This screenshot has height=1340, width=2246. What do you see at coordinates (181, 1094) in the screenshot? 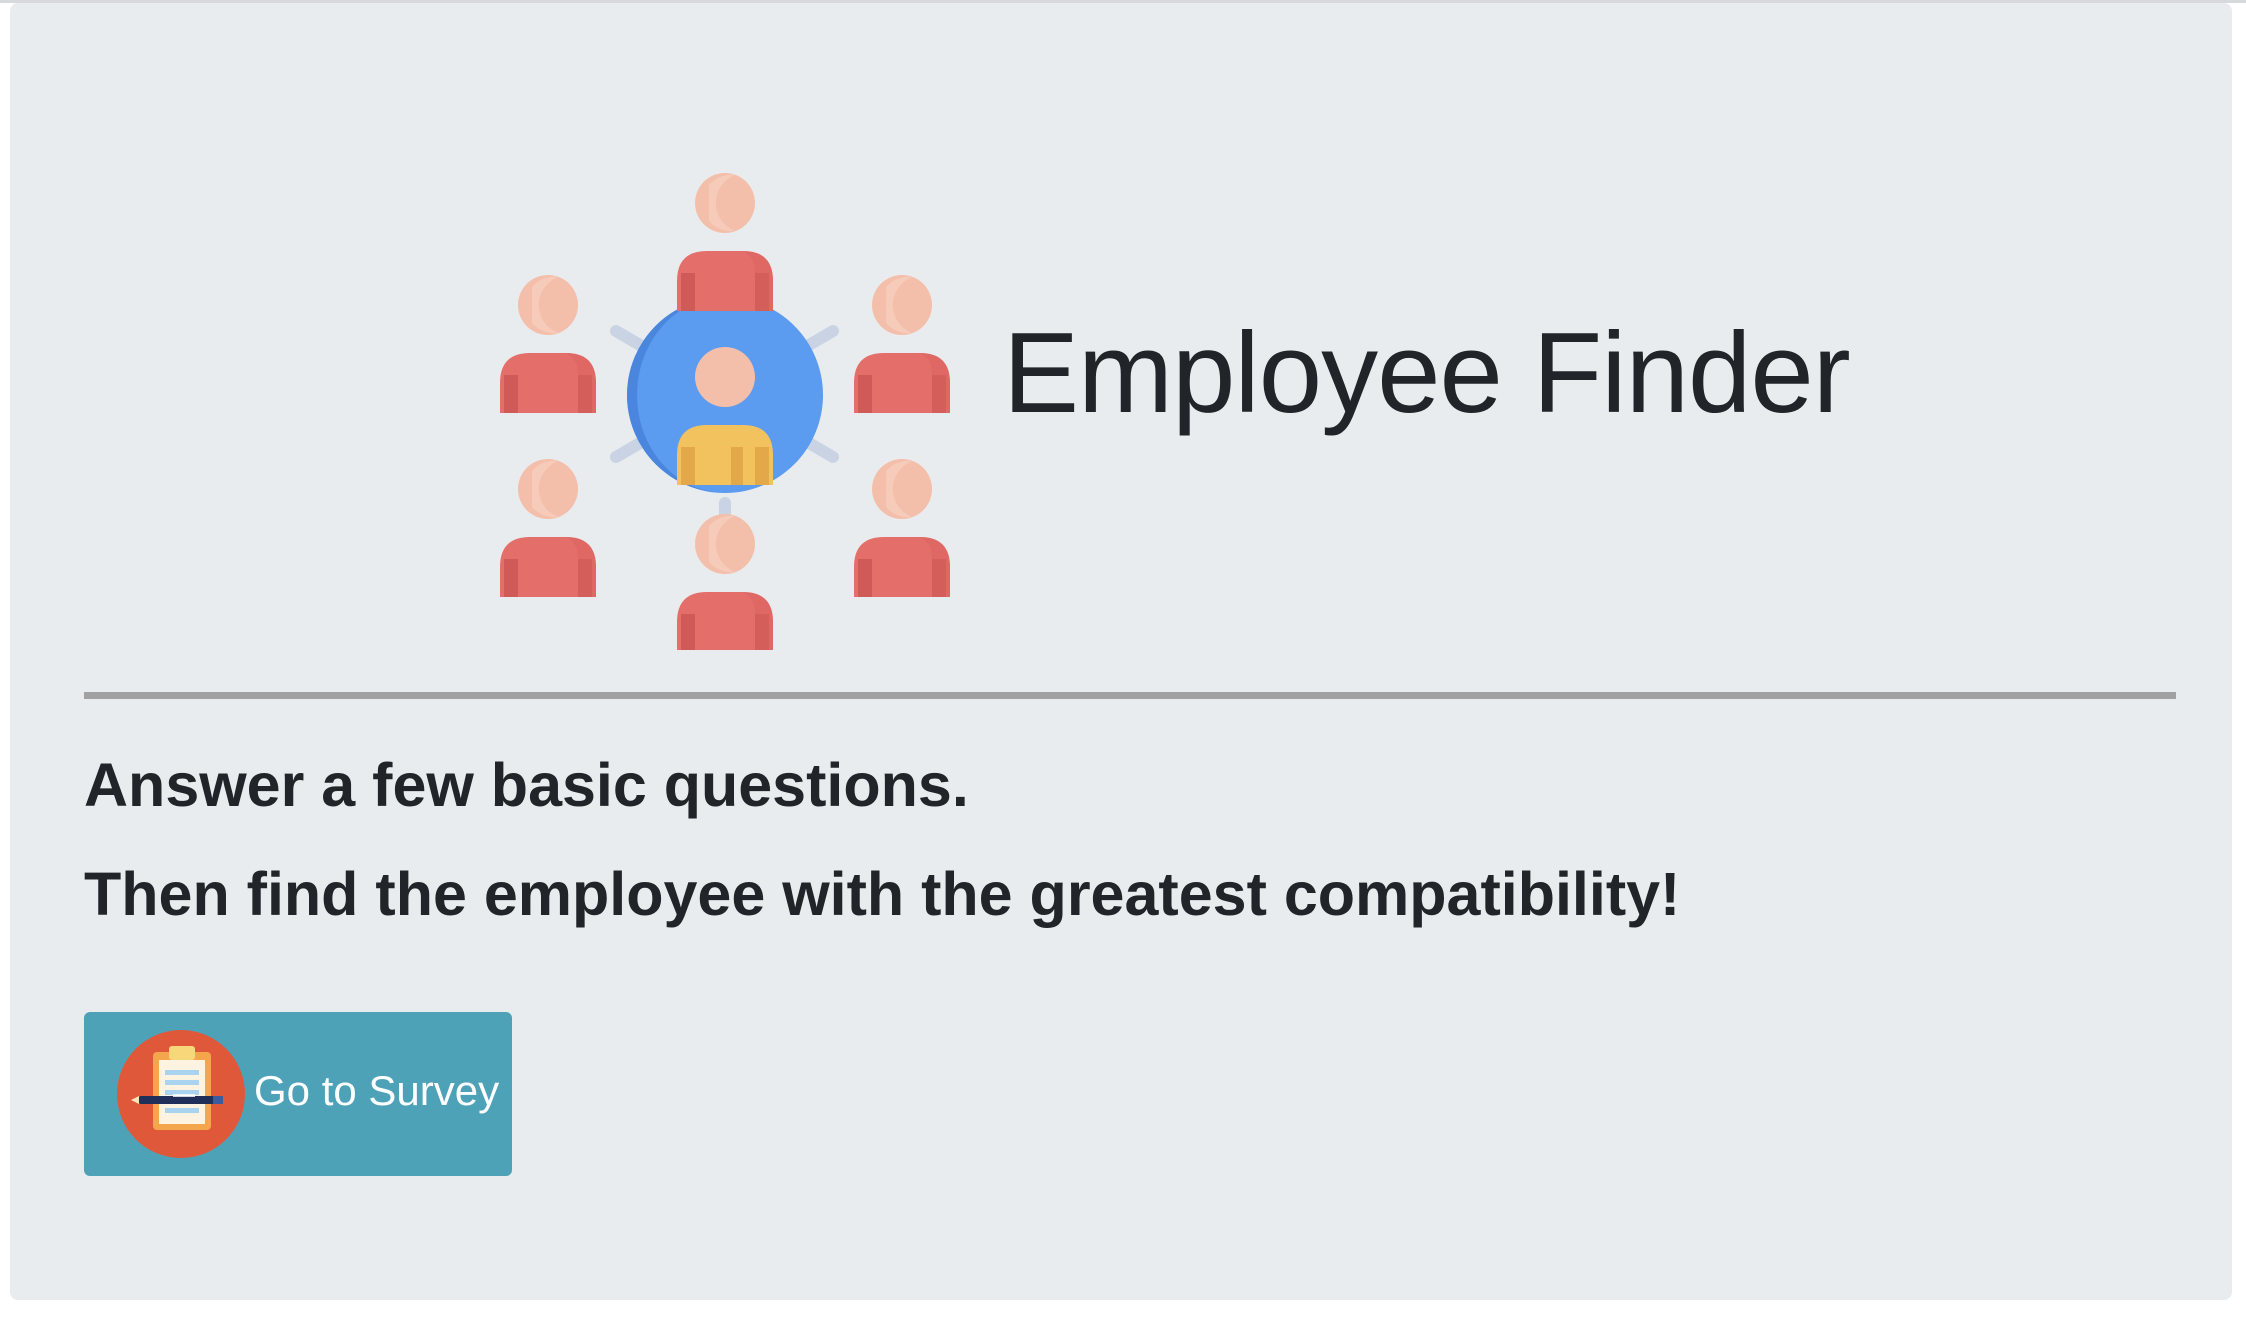
I see `clipboard-pen-icon` at bounding box center [181, 1094].